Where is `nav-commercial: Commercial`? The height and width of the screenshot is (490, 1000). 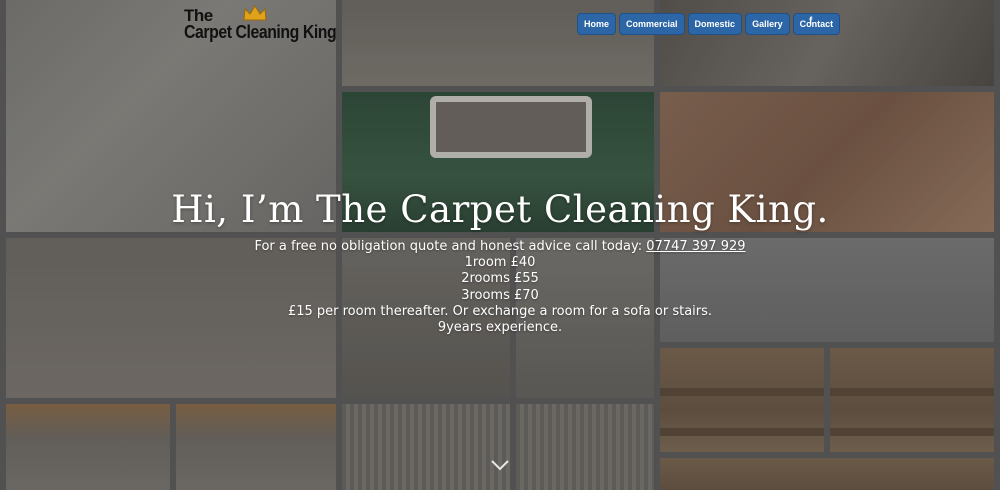
nav-commercial: Commercial is located at coordinates (652, 24).